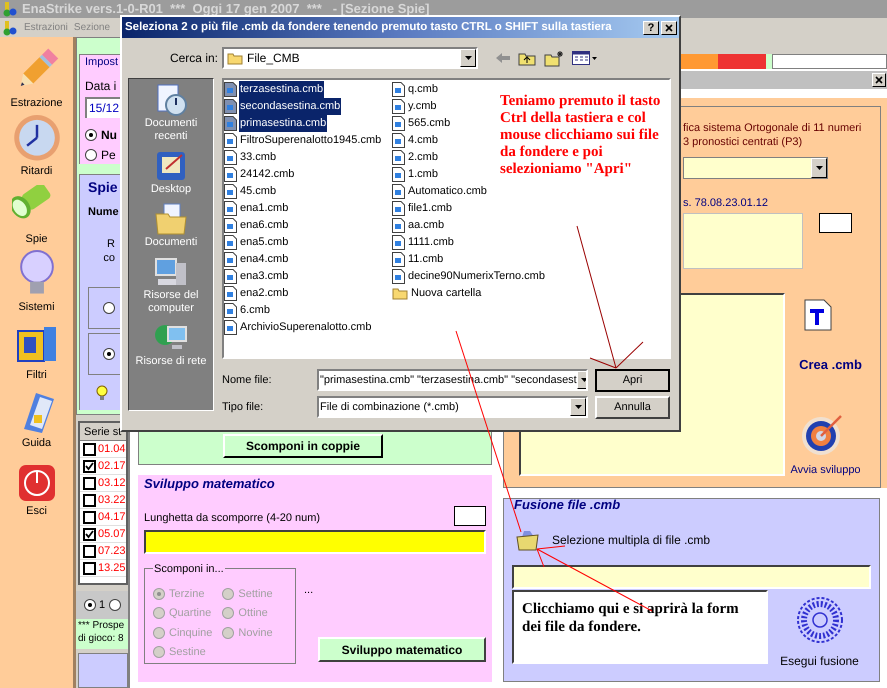  I want to click on view-menu-icon, so click(585, 58).